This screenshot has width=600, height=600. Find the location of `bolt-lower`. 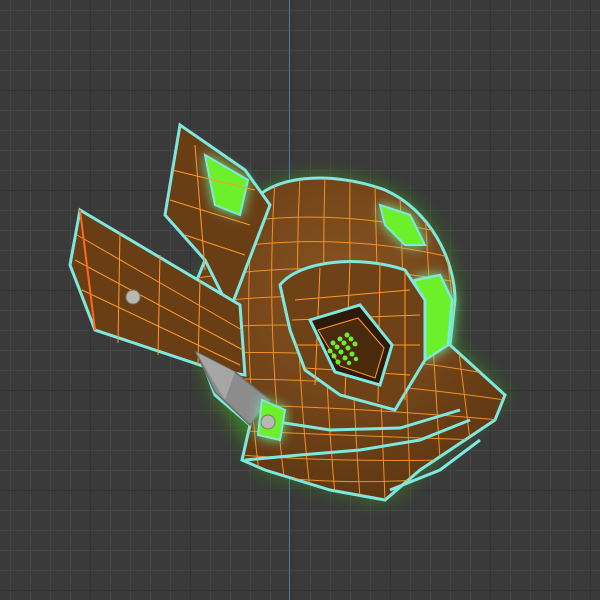

bolt-lower is located at coordinates (268, 422).